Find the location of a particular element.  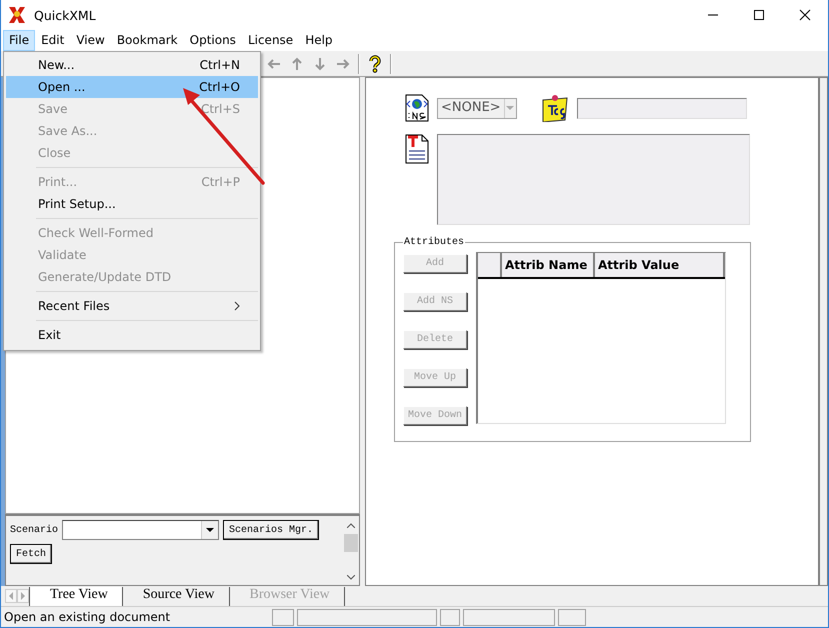

menu-entry: Recent Files is located at coordinates (132, 306).